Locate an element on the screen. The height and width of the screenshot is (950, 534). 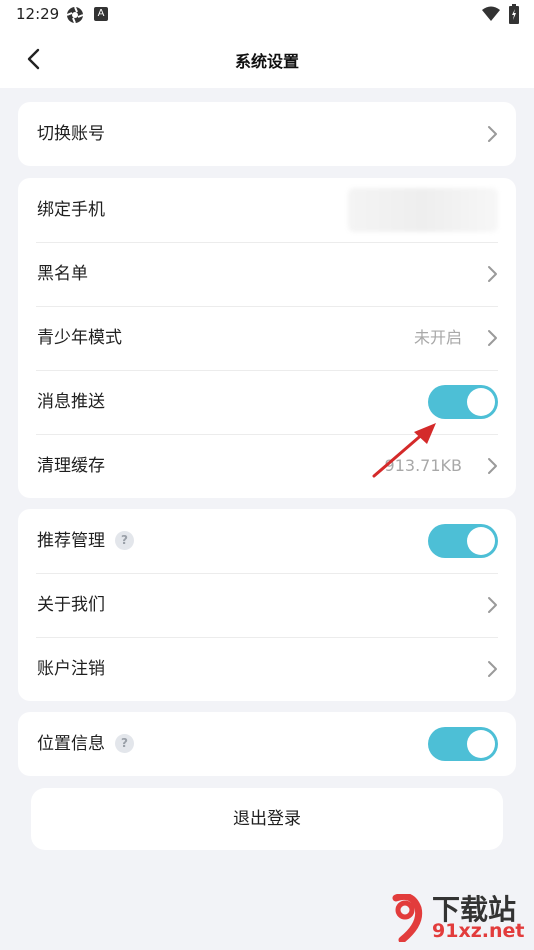
push-notification-row: 消息推送 is located at coordinates (267, 402).